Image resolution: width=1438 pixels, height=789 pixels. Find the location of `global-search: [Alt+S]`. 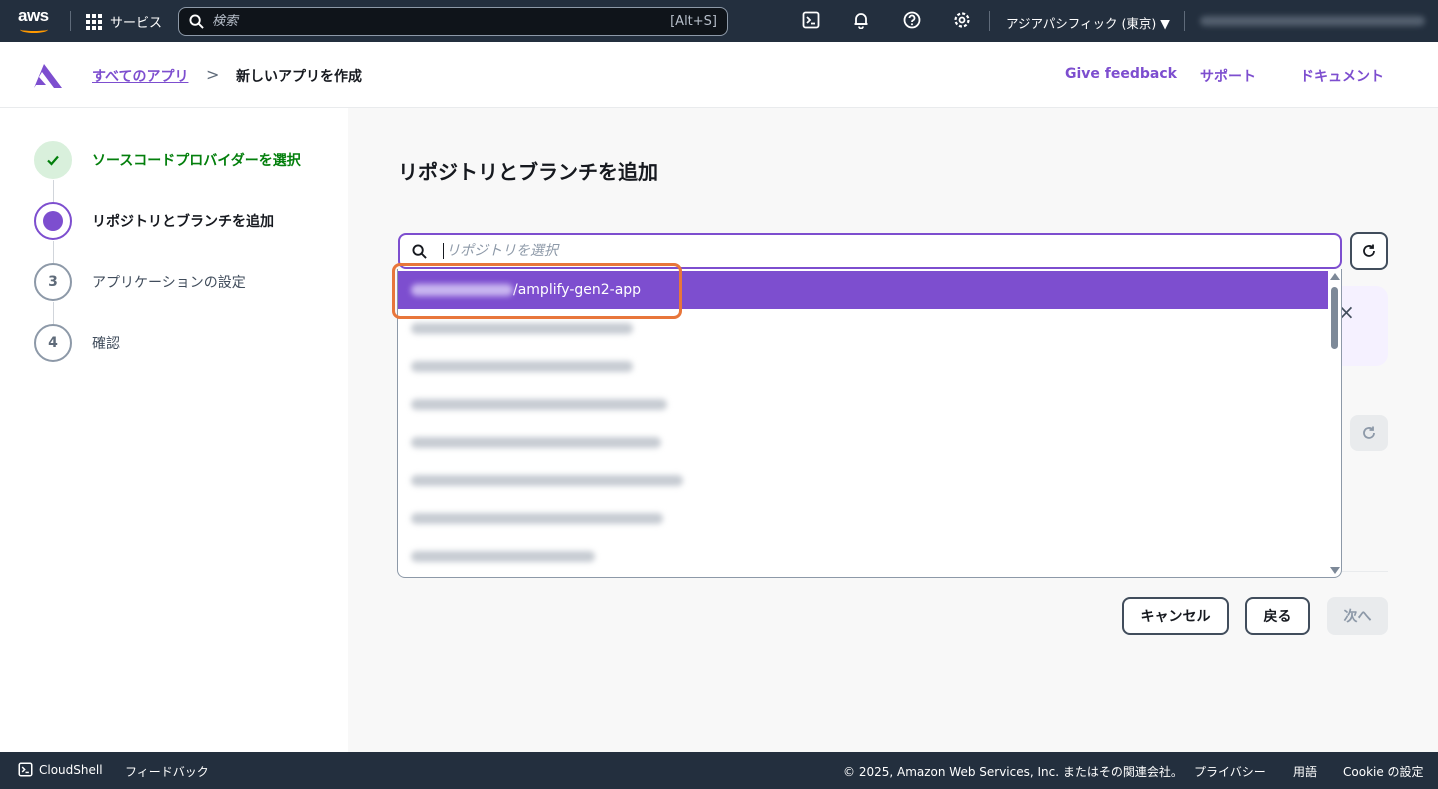

global-search: [Alt+S] is located at coordinates (453, 21).